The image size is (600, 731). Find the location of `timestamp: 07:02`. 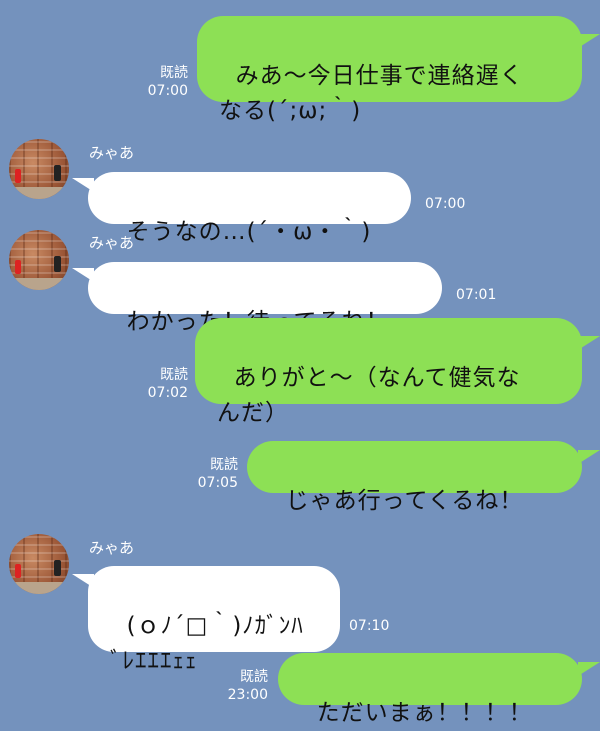

timestamp: 07:02 is located at coordinates (167, 393).